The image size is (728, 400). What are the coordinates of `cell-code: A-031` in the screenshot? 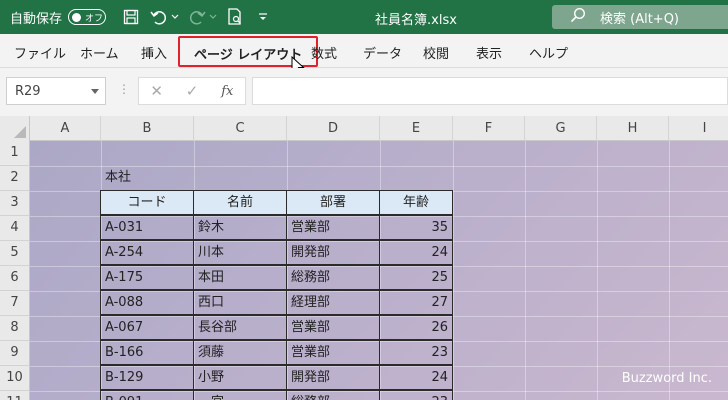 It's located at (147, 227).